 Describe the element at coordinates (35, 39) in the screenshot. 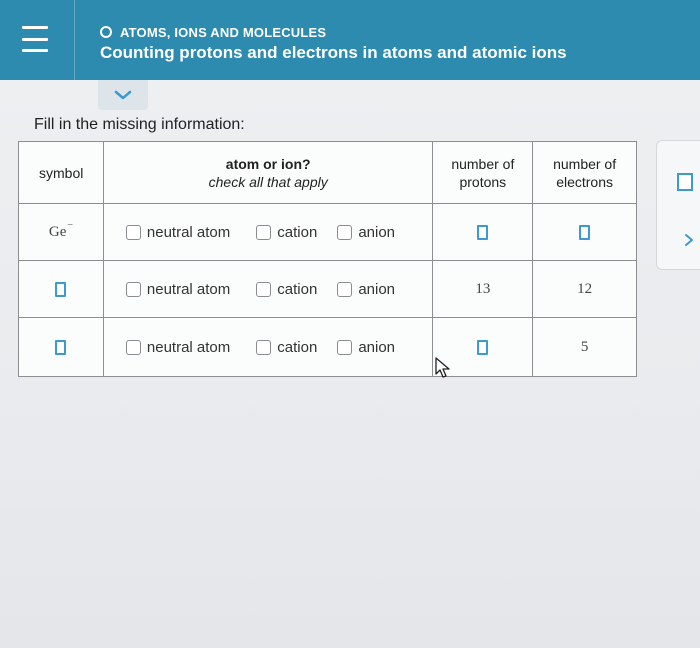

I see `hamburger-menu-icon` at that location.